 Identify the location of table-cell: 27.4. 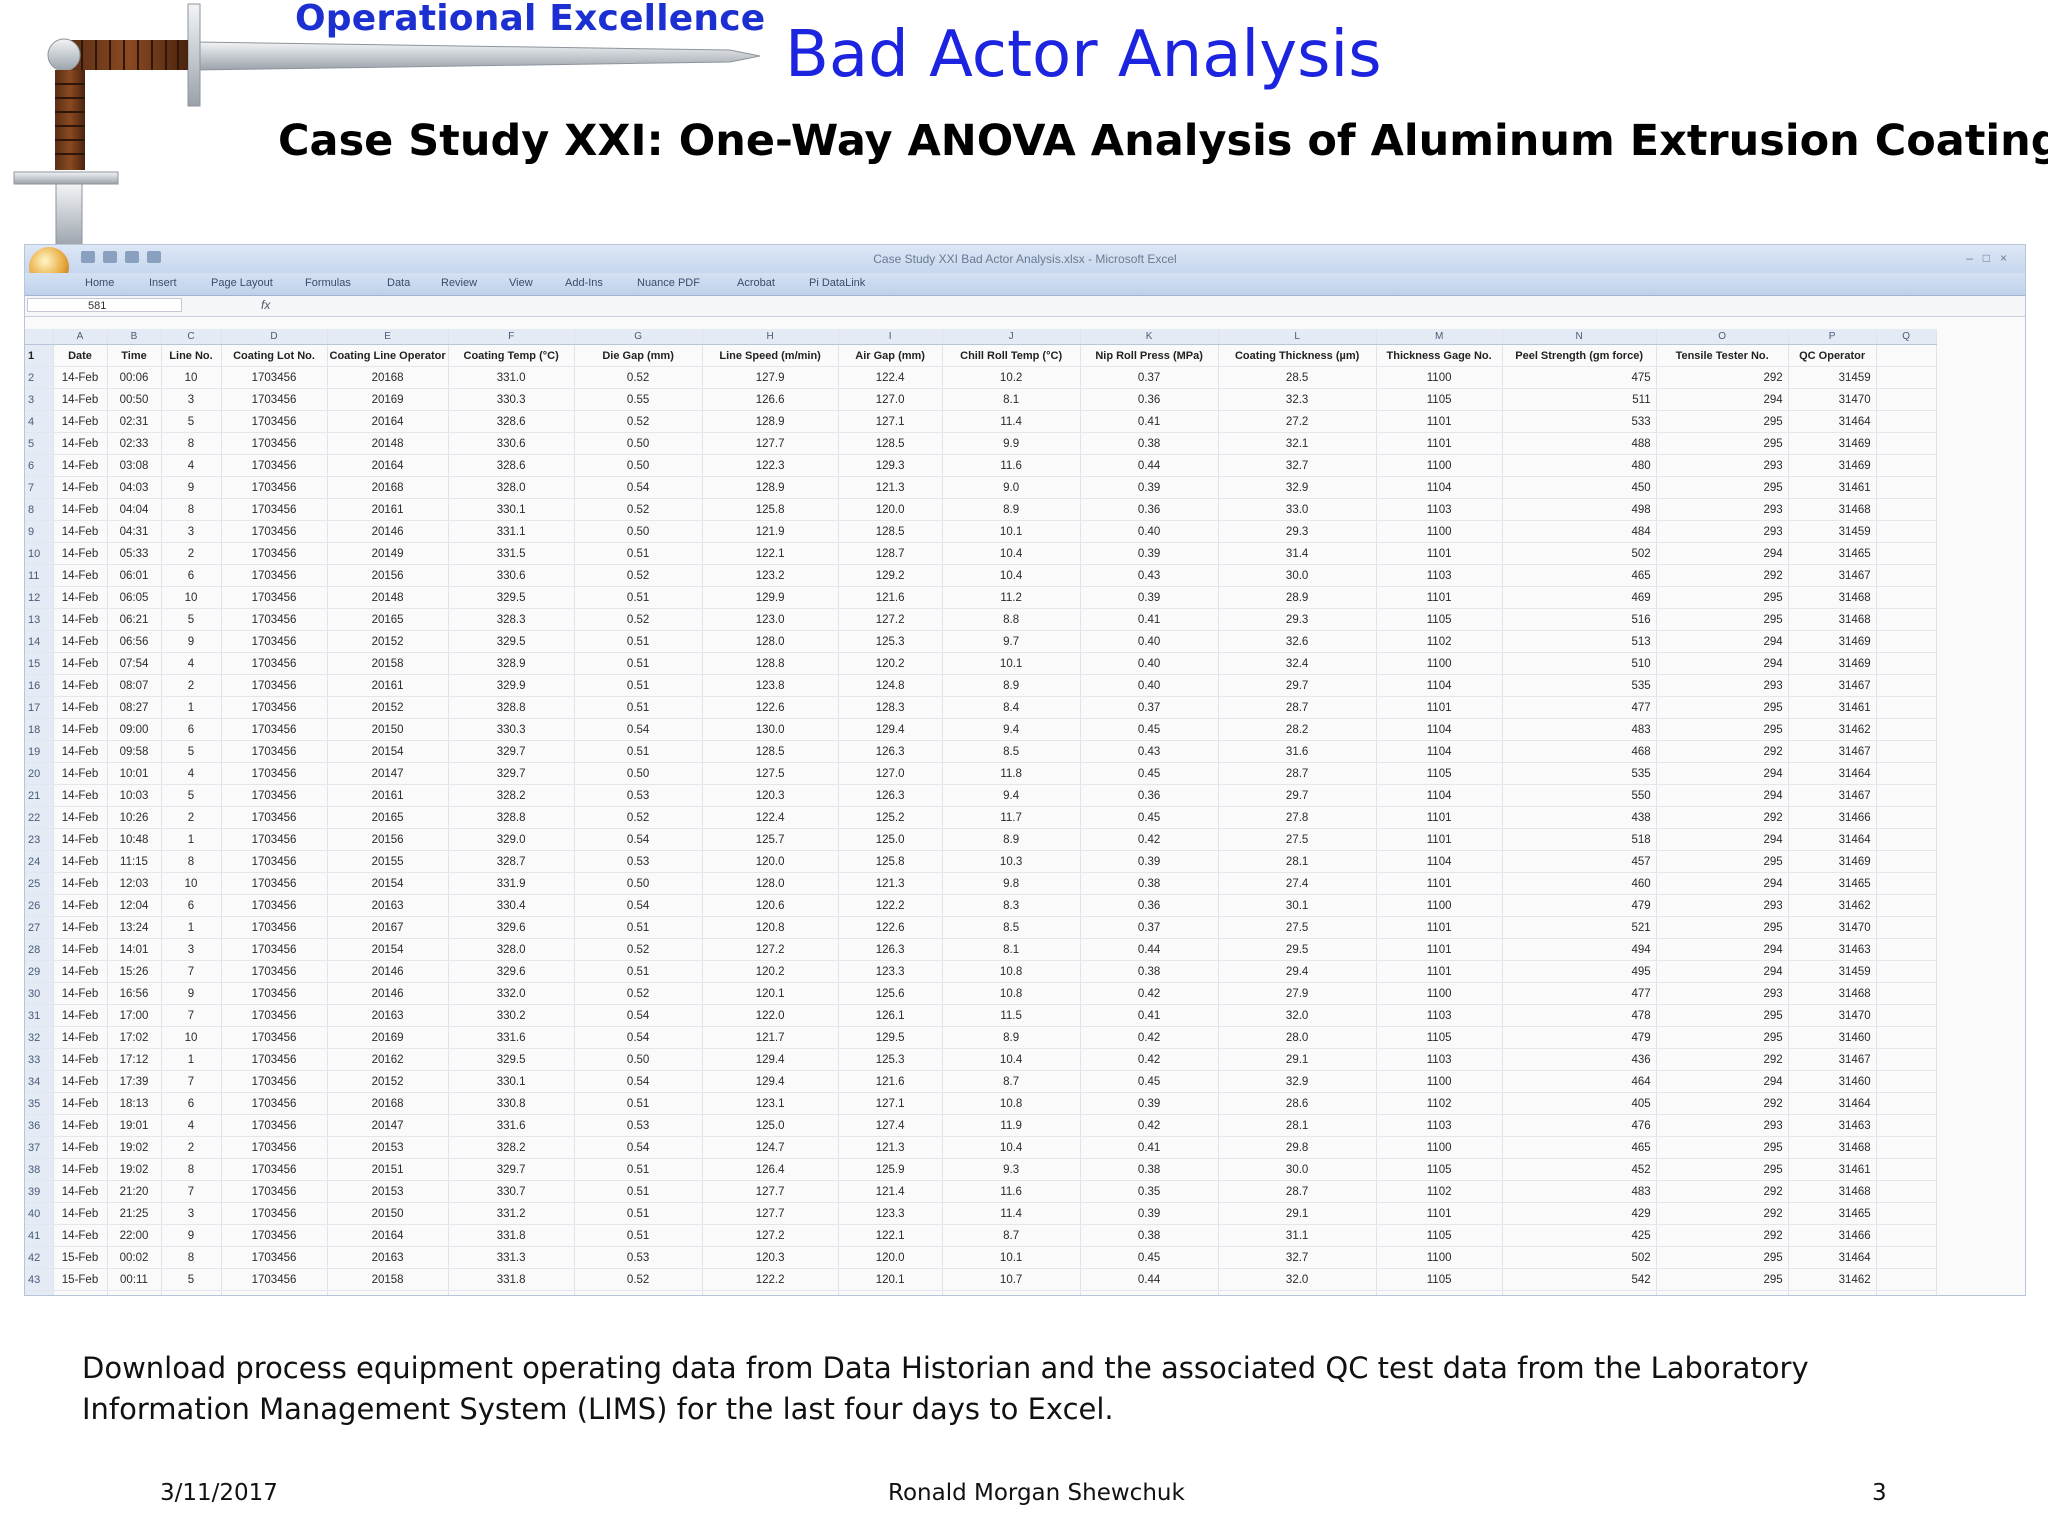
(1297, 883).